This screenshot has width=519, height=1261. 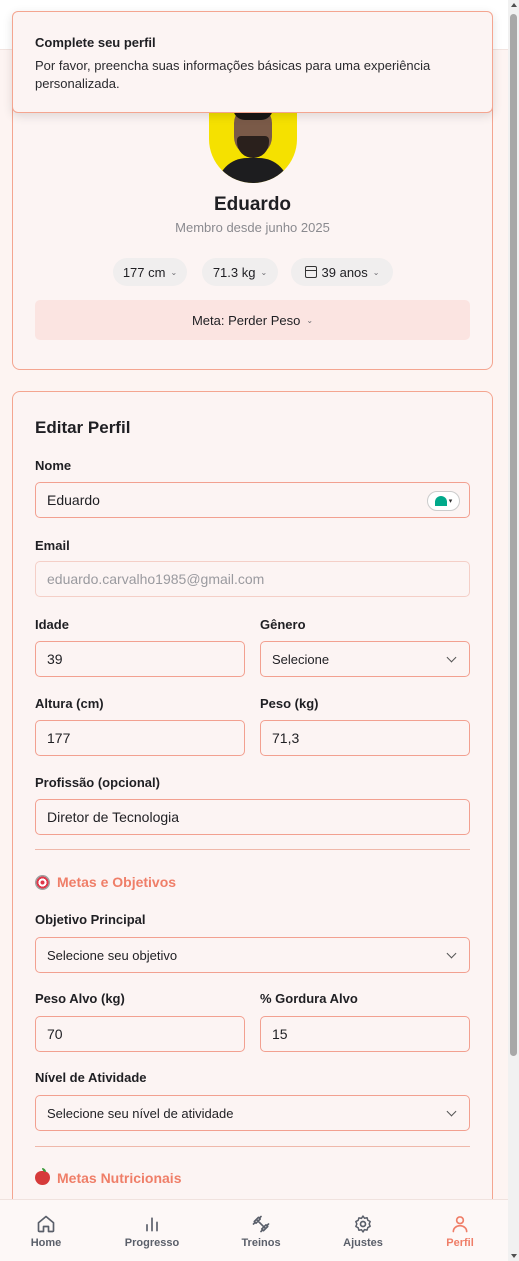 I want to click on gender-select: Selecione, so click(x=365, y=659).